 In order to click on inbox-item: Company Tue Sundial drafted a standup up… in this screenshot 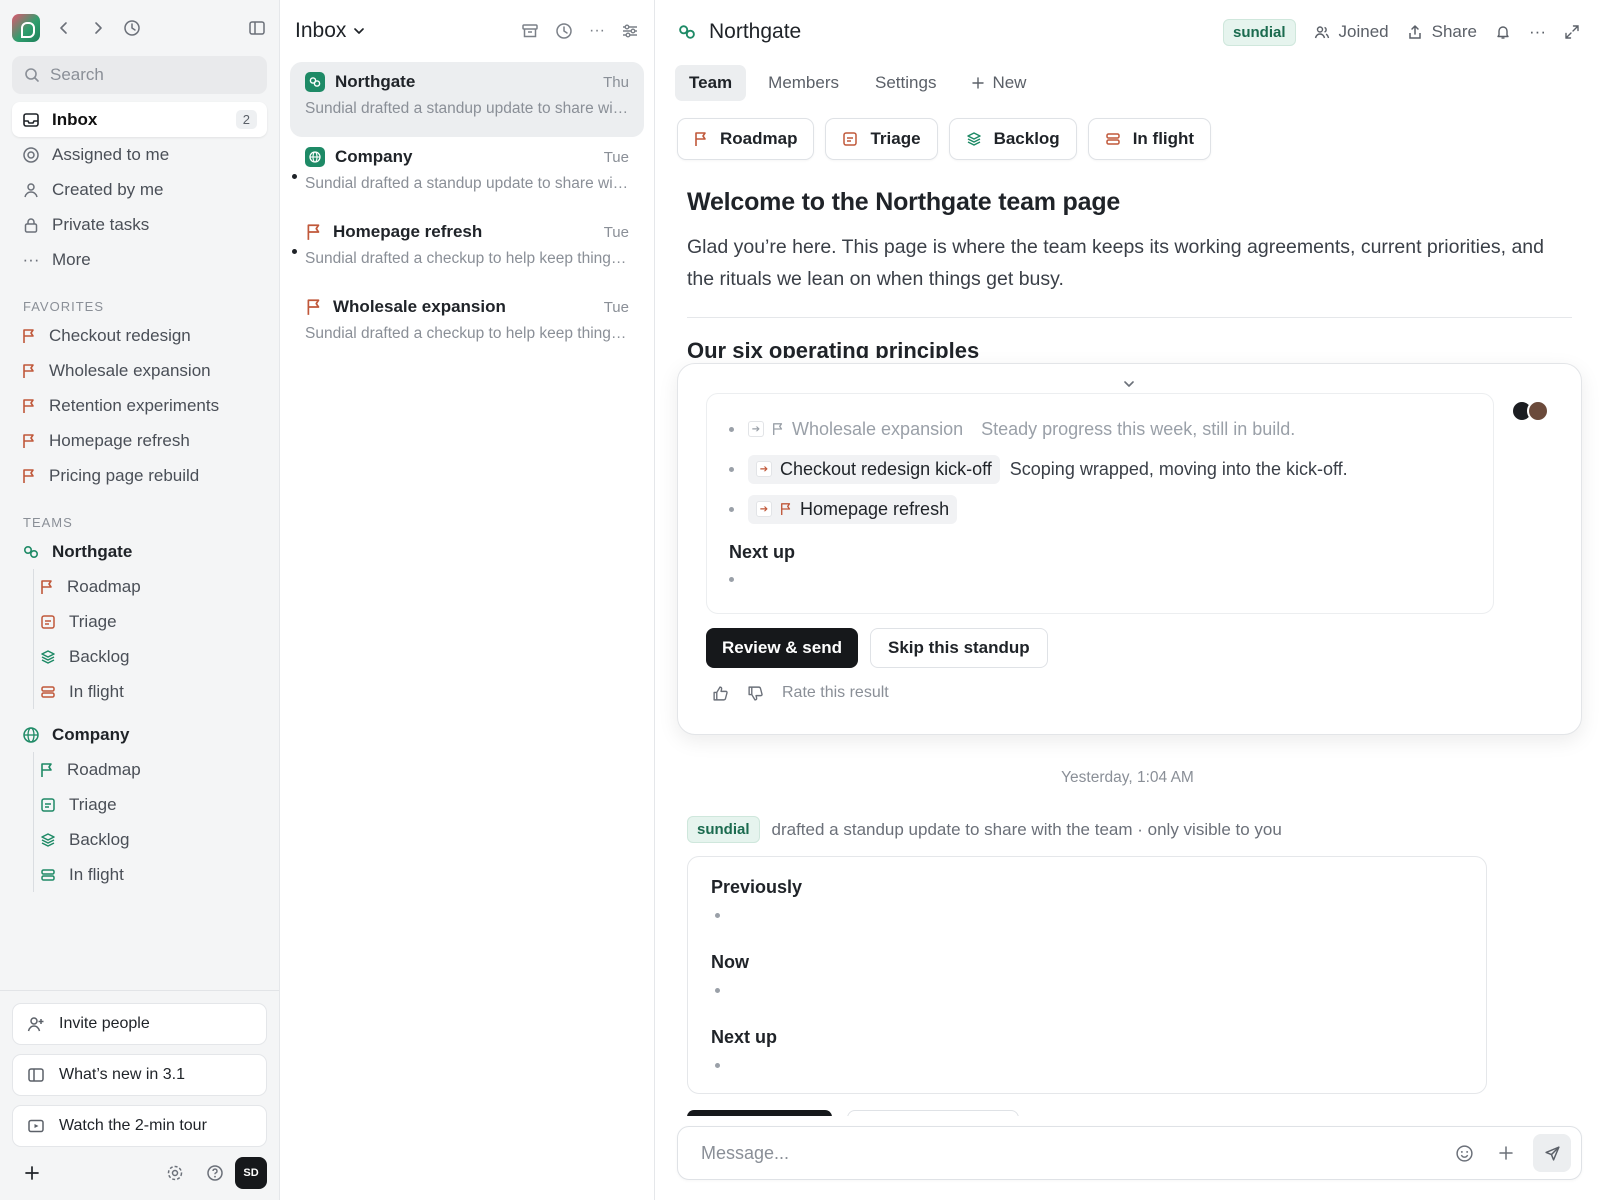, I will do `click(467, 174)`.